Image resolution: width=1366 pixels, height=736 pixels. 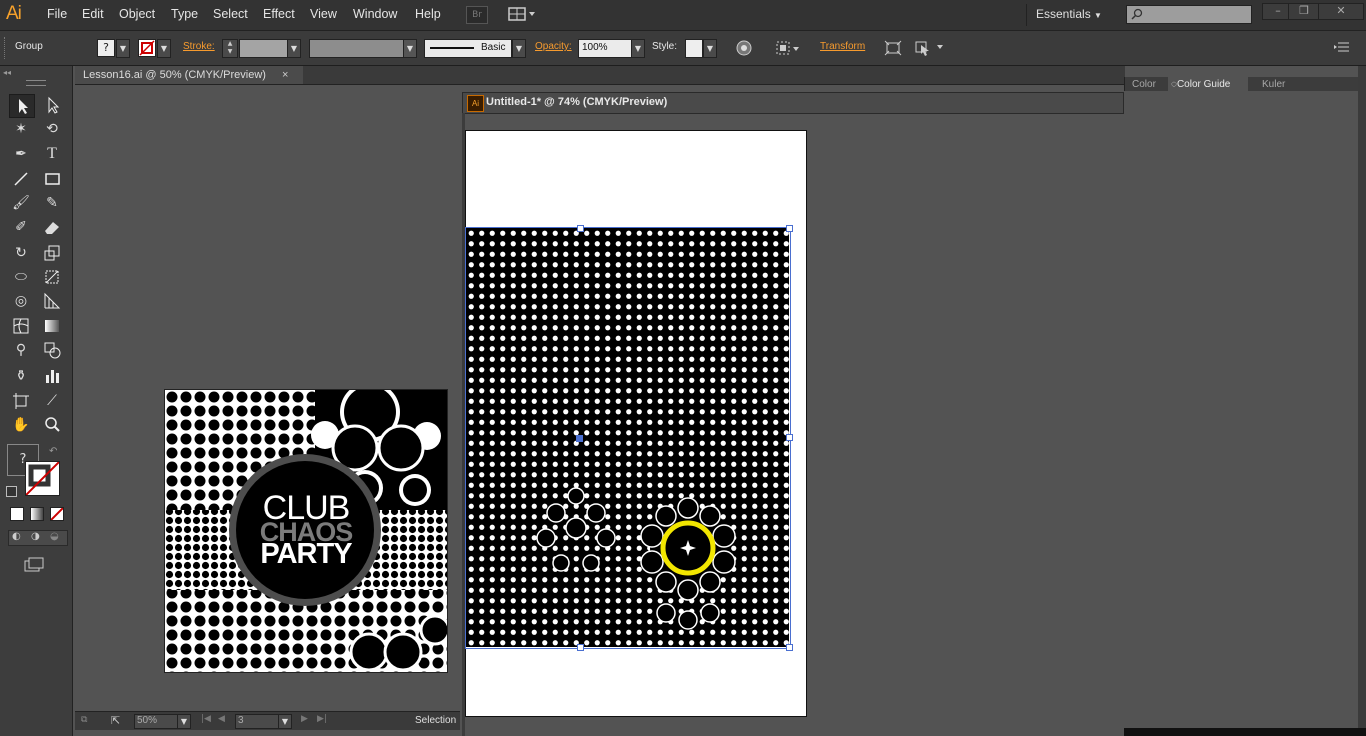 I want to click on opacity-label: Opacity:, so click(x=553, y=46).